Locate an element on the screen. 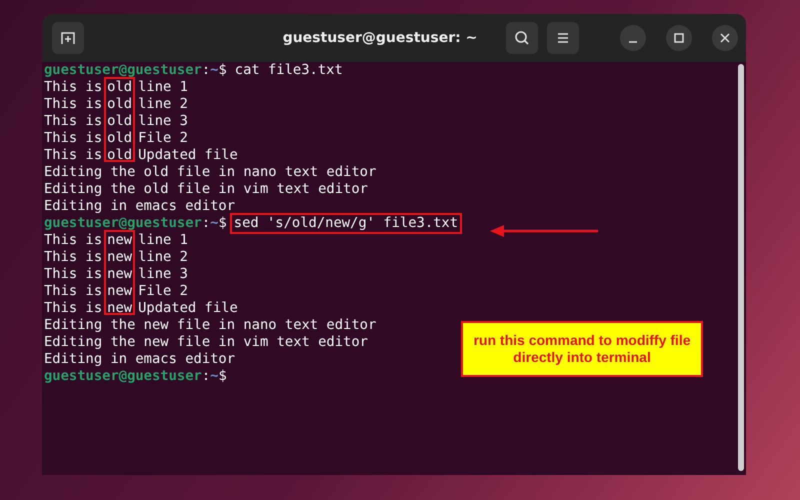 The image size is (800, 500). maximize-button is located at coordinates (679, 38).